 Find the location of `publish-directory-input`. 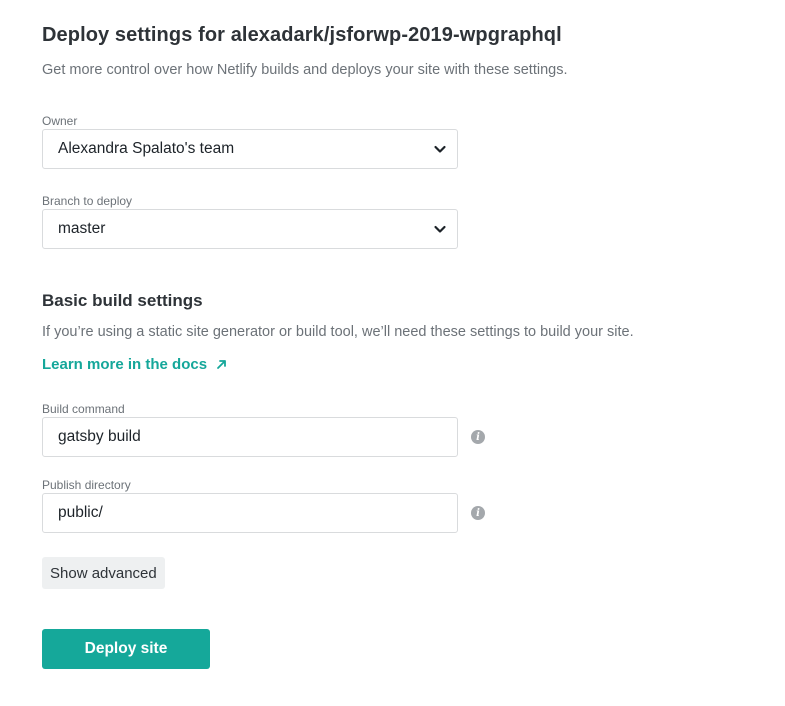

publish-directory-input is located at coordinates (250, 513).